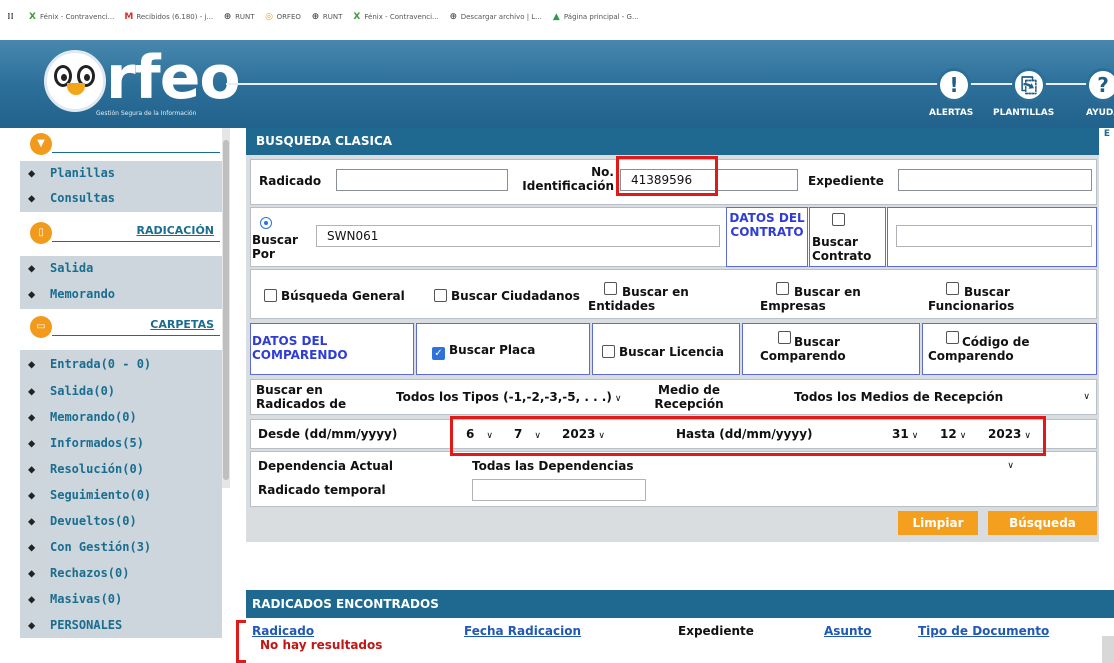 The image size is (1114, 663). What do you see at coordinates (121, 327) in the screenshot?
I see `section-carpetas: ▭ CARPETAS` at bounding box center [121, 327].